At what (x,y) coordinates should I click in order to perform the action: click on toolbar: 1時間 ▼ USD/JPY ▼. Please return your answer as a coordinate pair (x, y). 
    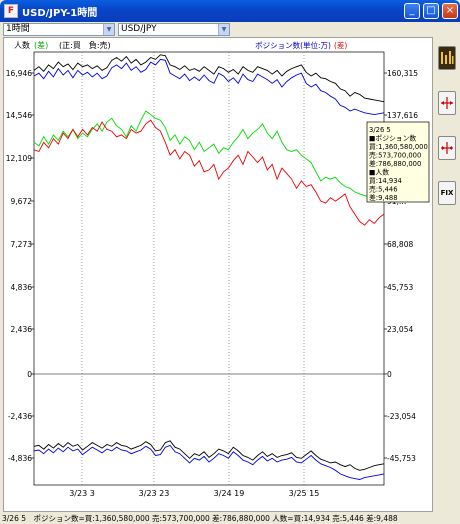
    Looking at the image, I should click on (230, 29).